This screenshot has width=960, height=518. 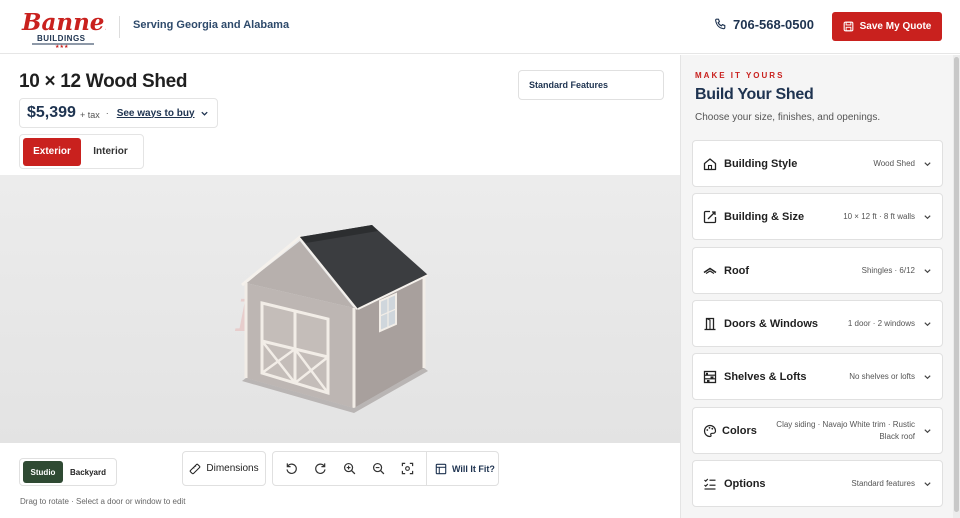 What do you see at coordinates (817, 376) in the screenshot?
I see `option-shelves-lofts: Shelves & Lofts No shelves or lofts` at bounding box center [817, 376].